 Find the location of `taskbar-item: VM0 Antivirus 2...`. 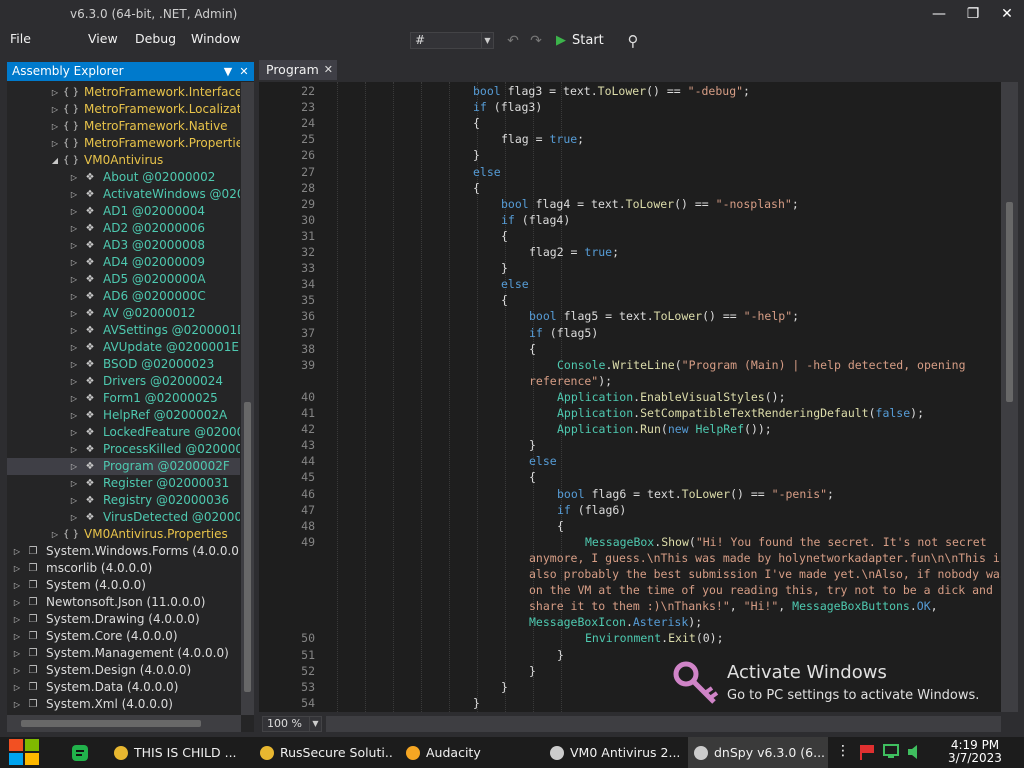

taskbar-item: VM0 Antivirus 2... is located at coordinates (613, 752).